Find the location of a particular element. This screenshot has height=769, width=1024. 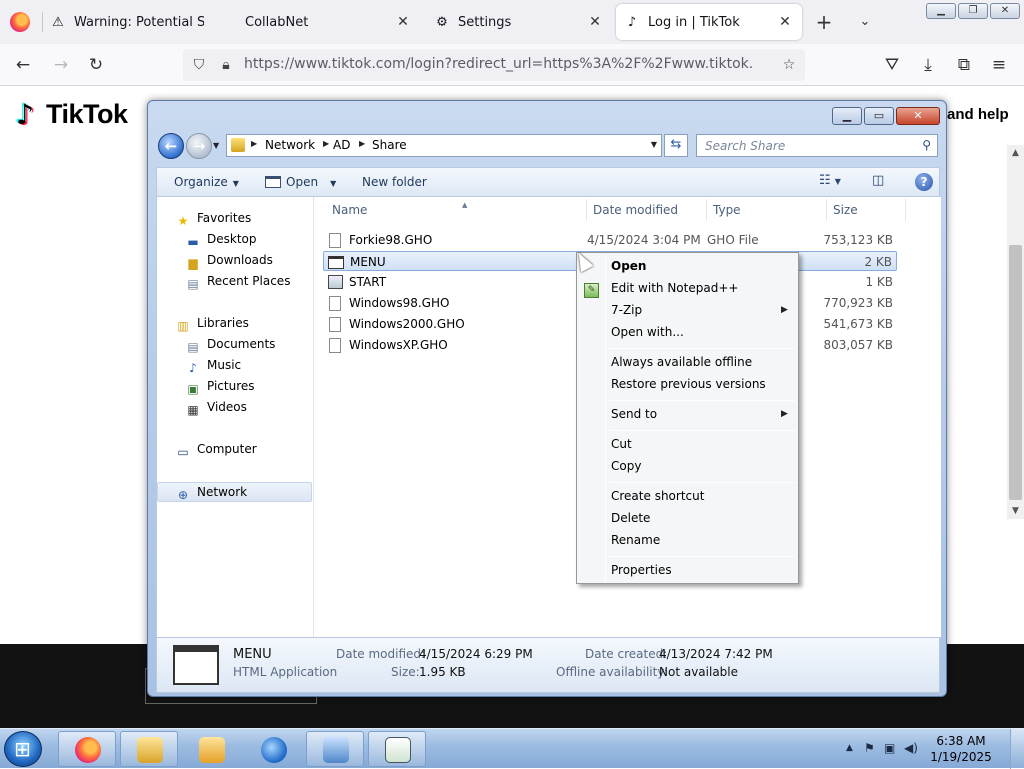

menu-item-cut: Cut is located at coordinates (621, 444).